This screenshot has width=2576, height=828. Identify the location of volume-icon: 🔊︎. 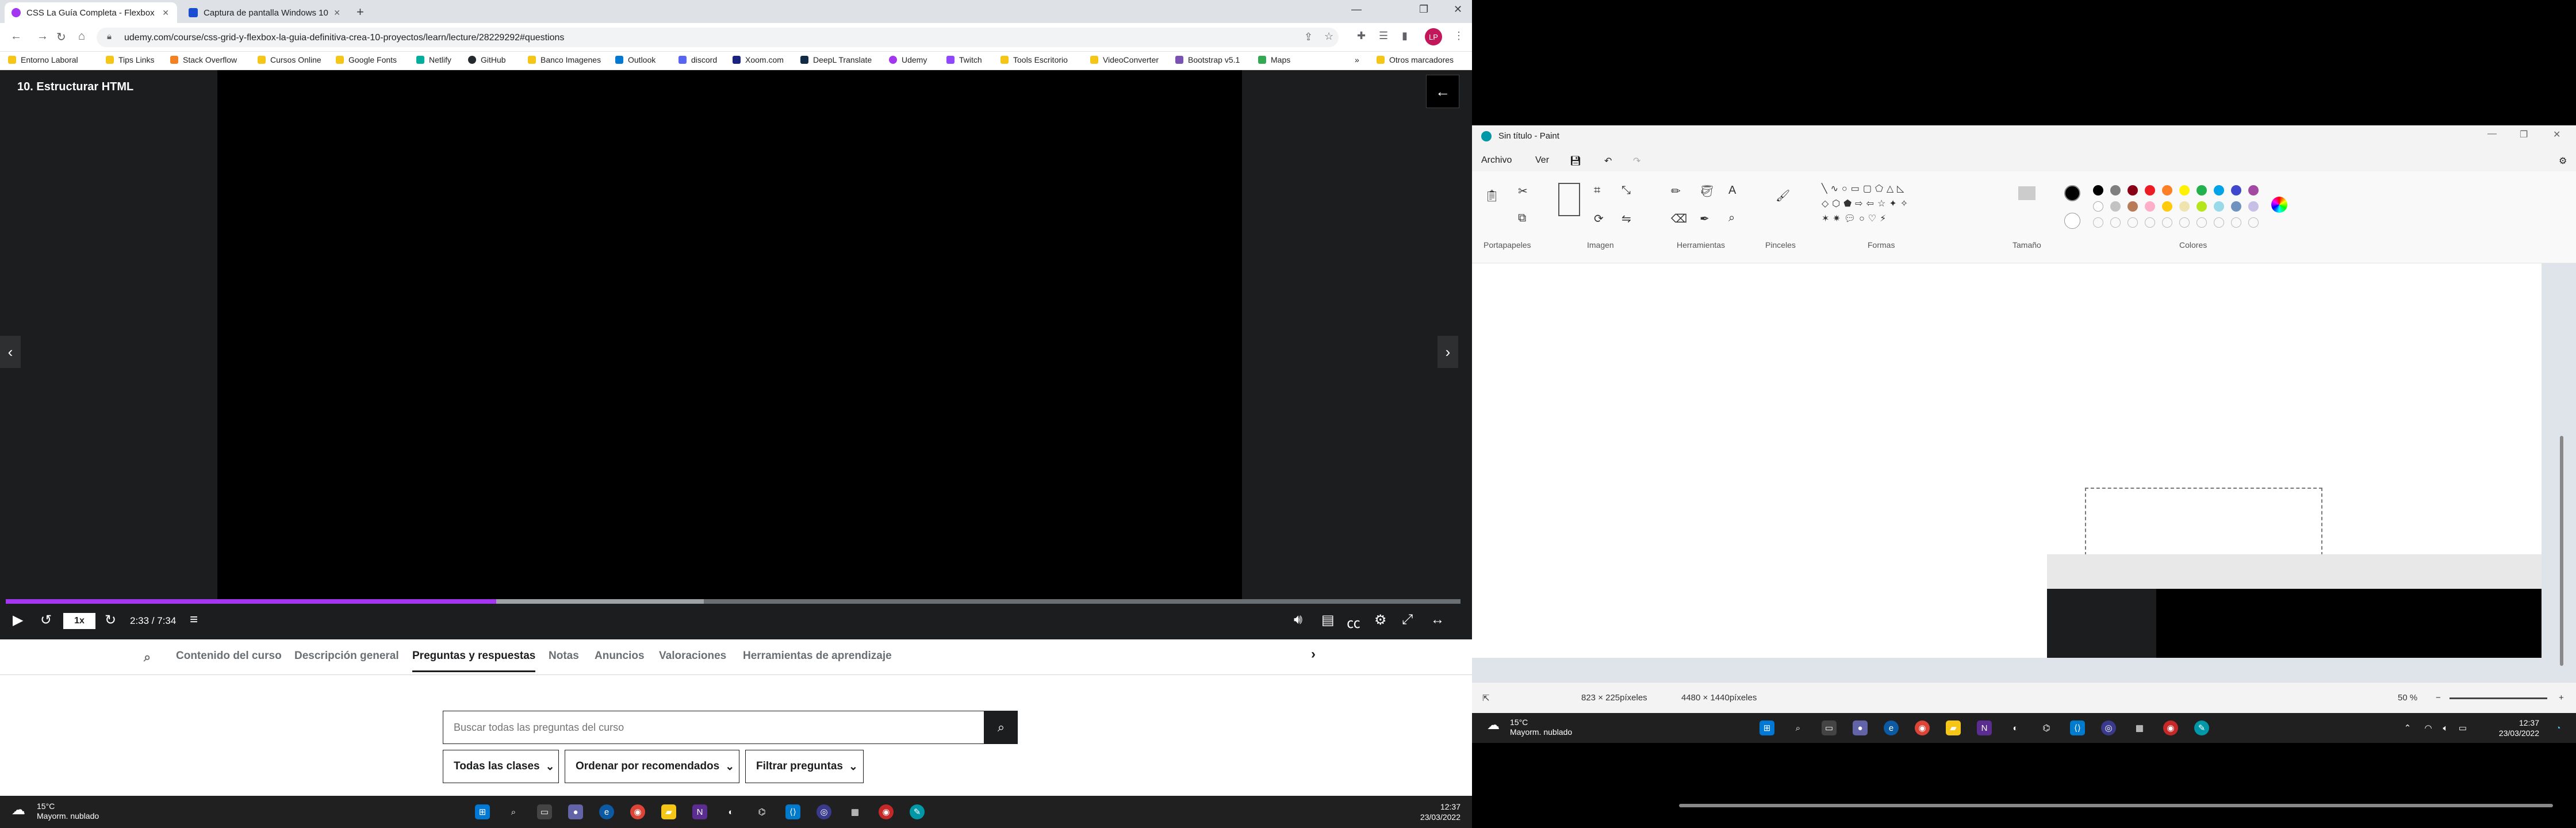
(1298, 620).